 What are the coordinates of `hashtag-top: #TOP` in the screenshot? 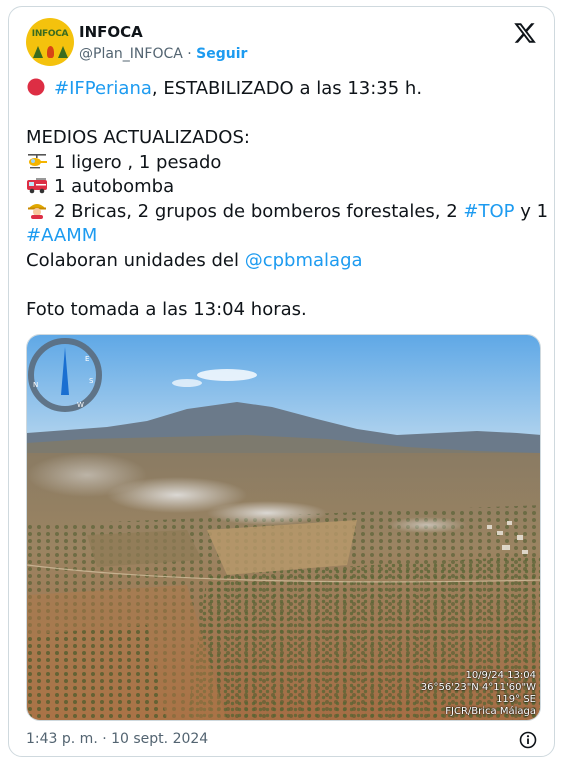 It's located at (488, 211).